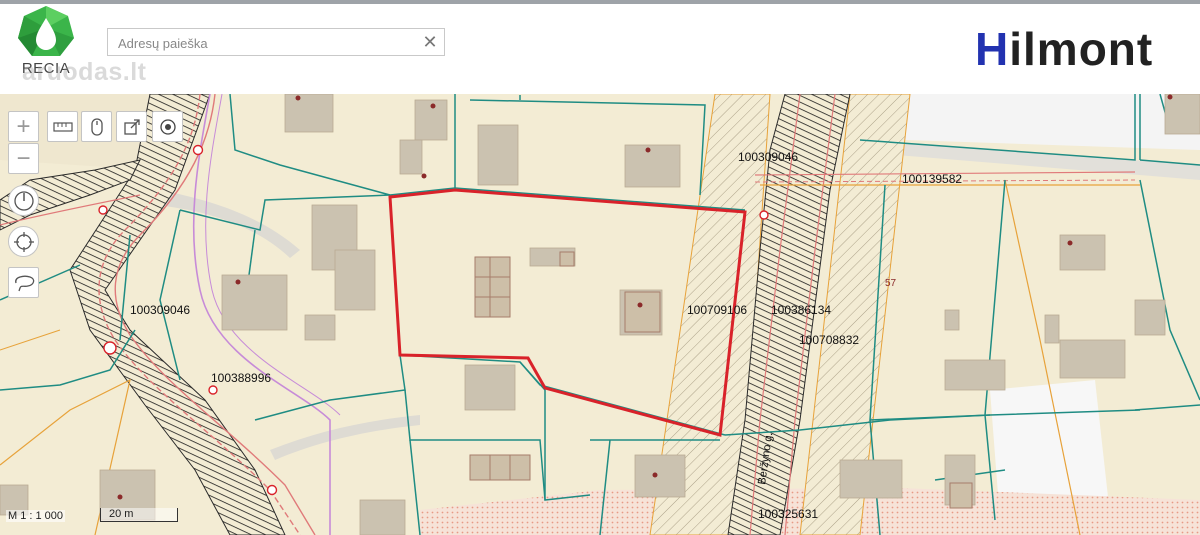  I want to click on measure-button, so click(62, 126).